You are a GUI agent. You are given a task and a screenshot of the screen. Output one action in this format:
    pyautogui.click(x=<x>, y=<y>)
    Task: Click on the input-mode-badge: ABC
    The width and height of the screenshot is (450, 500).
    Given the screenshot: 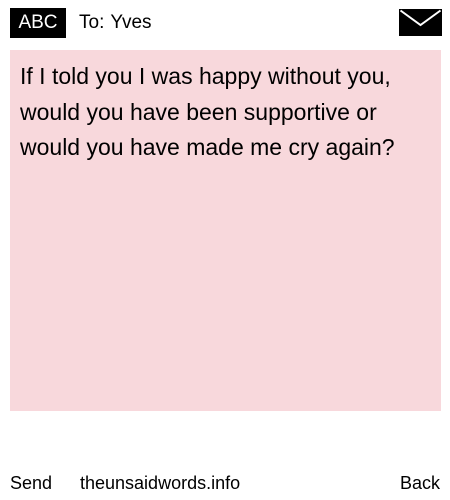 What is the action you would take?
    pyautogui.click(x=38, y=23)
    